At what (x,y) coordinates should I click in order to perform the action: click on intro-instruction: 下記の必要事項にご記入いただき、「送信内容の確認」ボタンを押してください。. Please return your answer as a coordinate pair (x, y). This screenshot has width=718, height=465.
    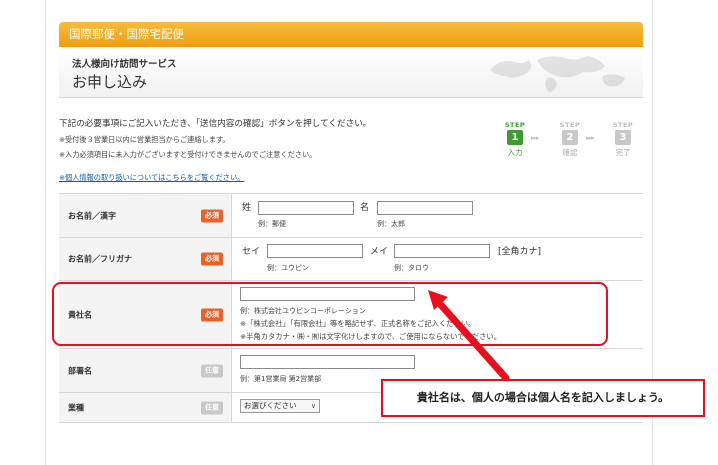
    Looking at the image, I should click on (215, 124).